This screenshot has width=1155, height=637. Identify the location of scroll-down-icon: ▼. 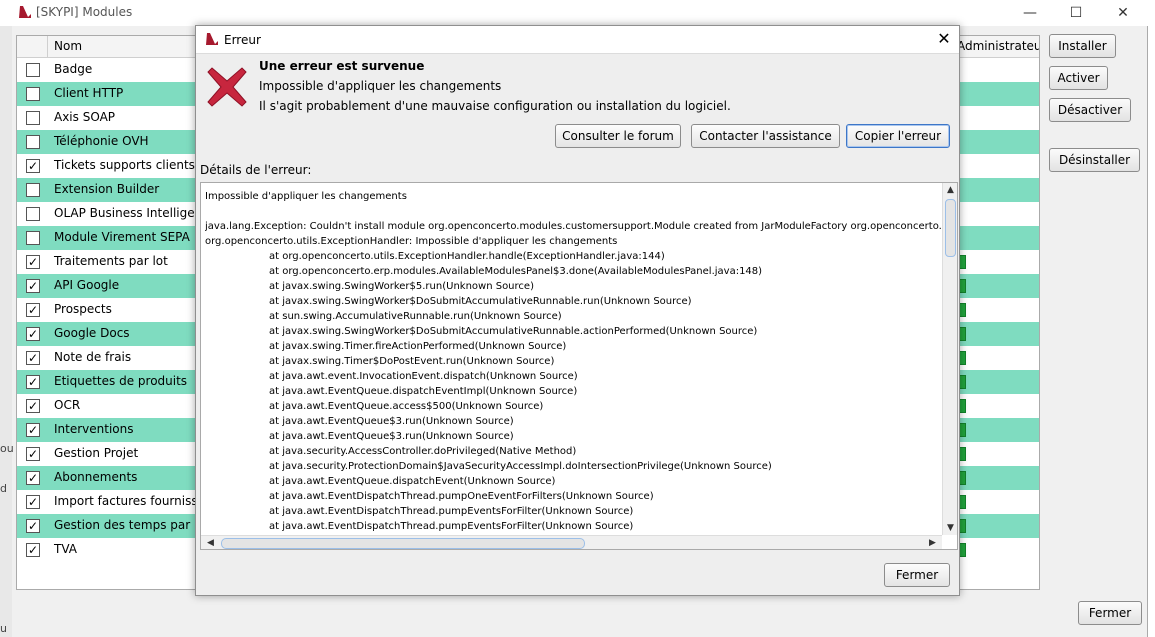
(950, 528).